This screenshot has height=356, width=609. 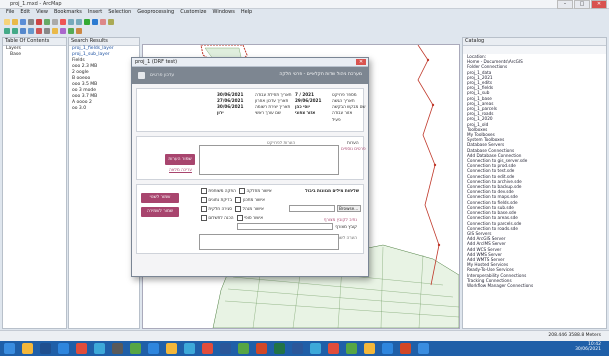 I want to click on copy-icon, so click(x=47, y=21).